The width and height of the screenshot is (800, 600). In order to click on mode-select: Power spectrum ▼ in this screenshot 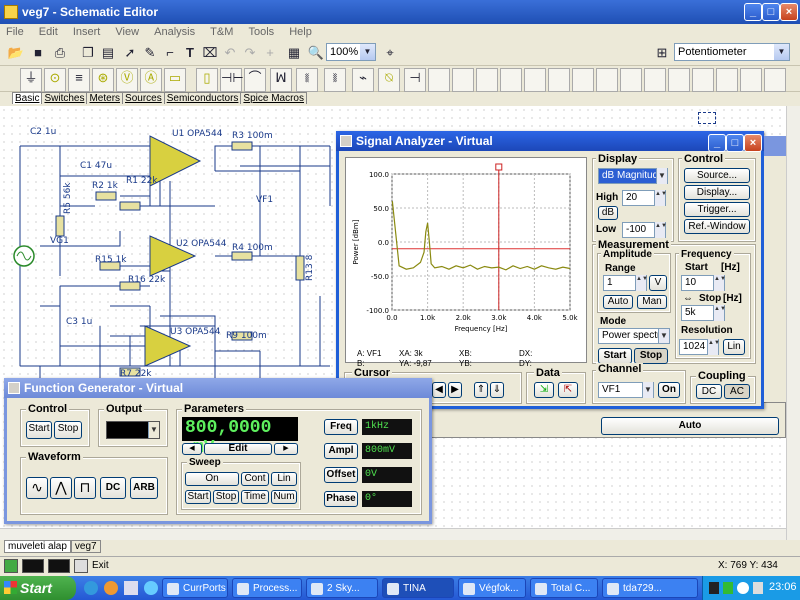, I will do `click(634, 336)`.